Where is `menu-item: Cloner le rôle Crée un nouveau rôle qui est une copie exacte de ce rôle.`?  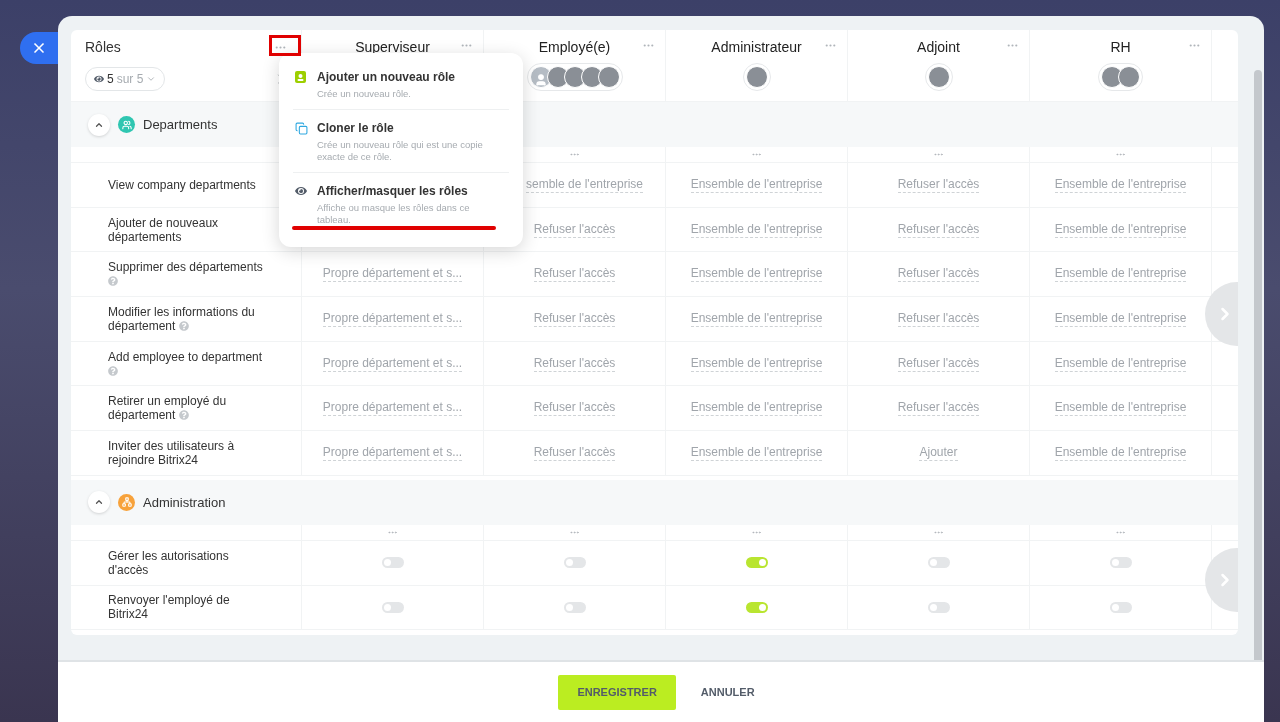
menu-item: Cloner le rôle Crée un nouveau rôle qui est une copie exacte de ce rôle. is located at coordinates (401, 140).